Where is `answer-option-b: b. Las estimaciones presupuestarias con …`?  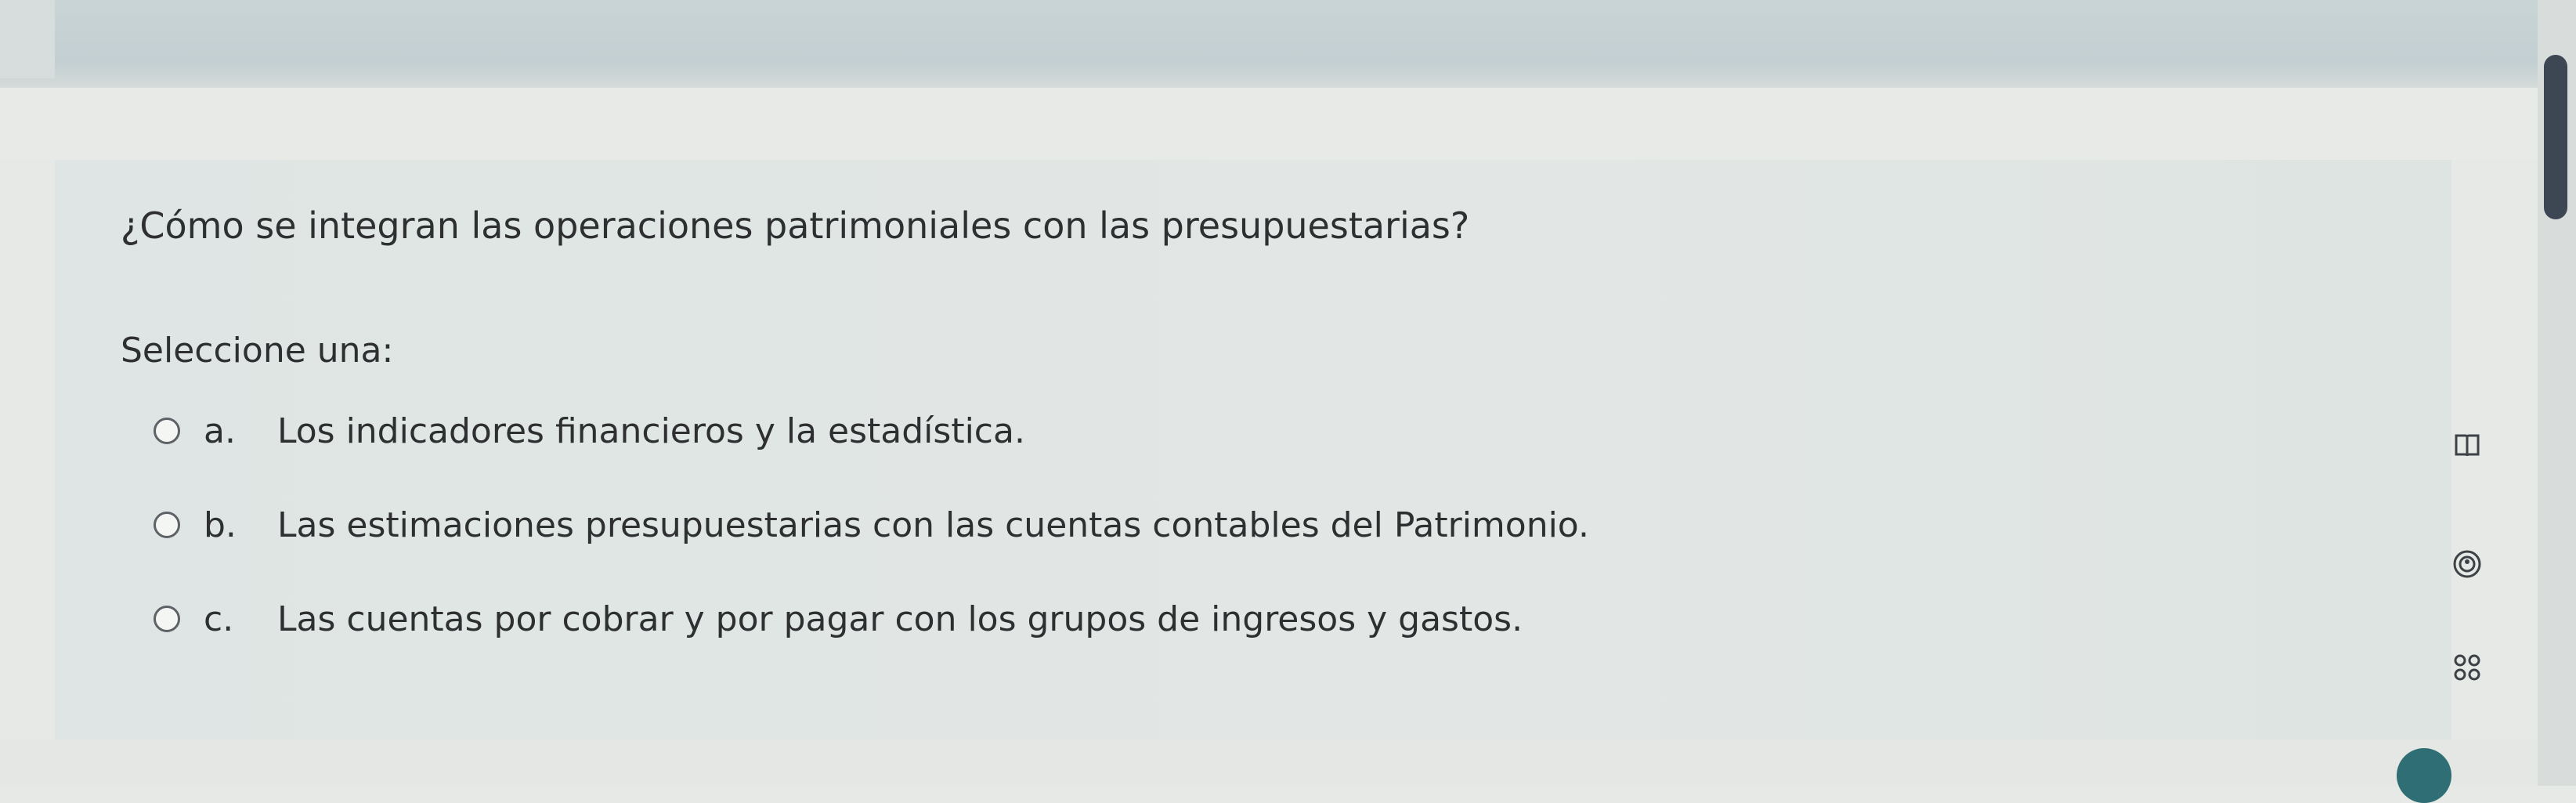
answer-option-b: b. Las estimaciones presupuestarias con … is located at coordinates (871, 525).